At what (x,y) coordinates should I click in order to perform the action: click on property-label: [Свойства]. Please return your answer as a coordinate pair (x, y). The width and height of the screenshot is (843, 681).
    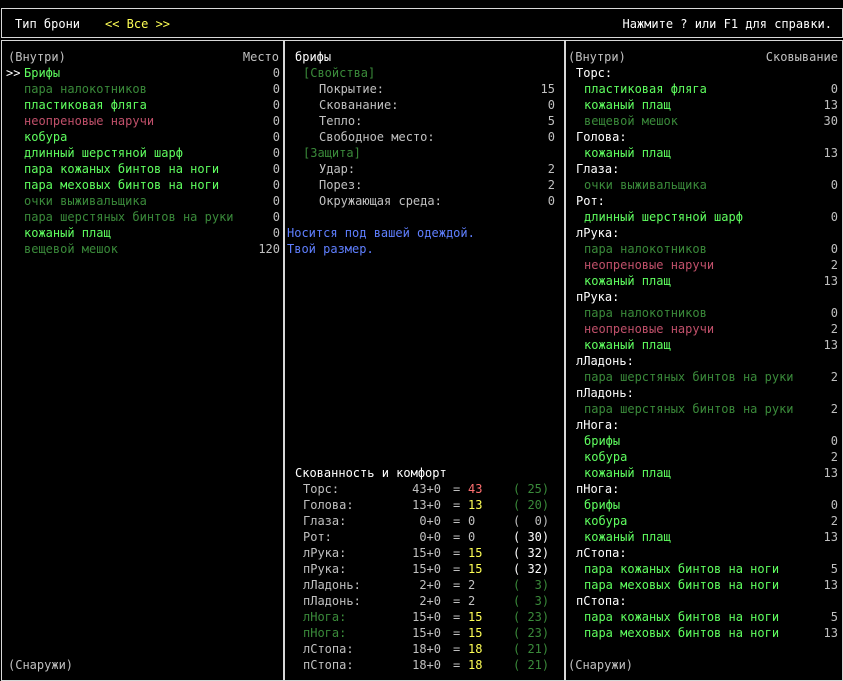
    Looking at the image, I should click on (339, 73).